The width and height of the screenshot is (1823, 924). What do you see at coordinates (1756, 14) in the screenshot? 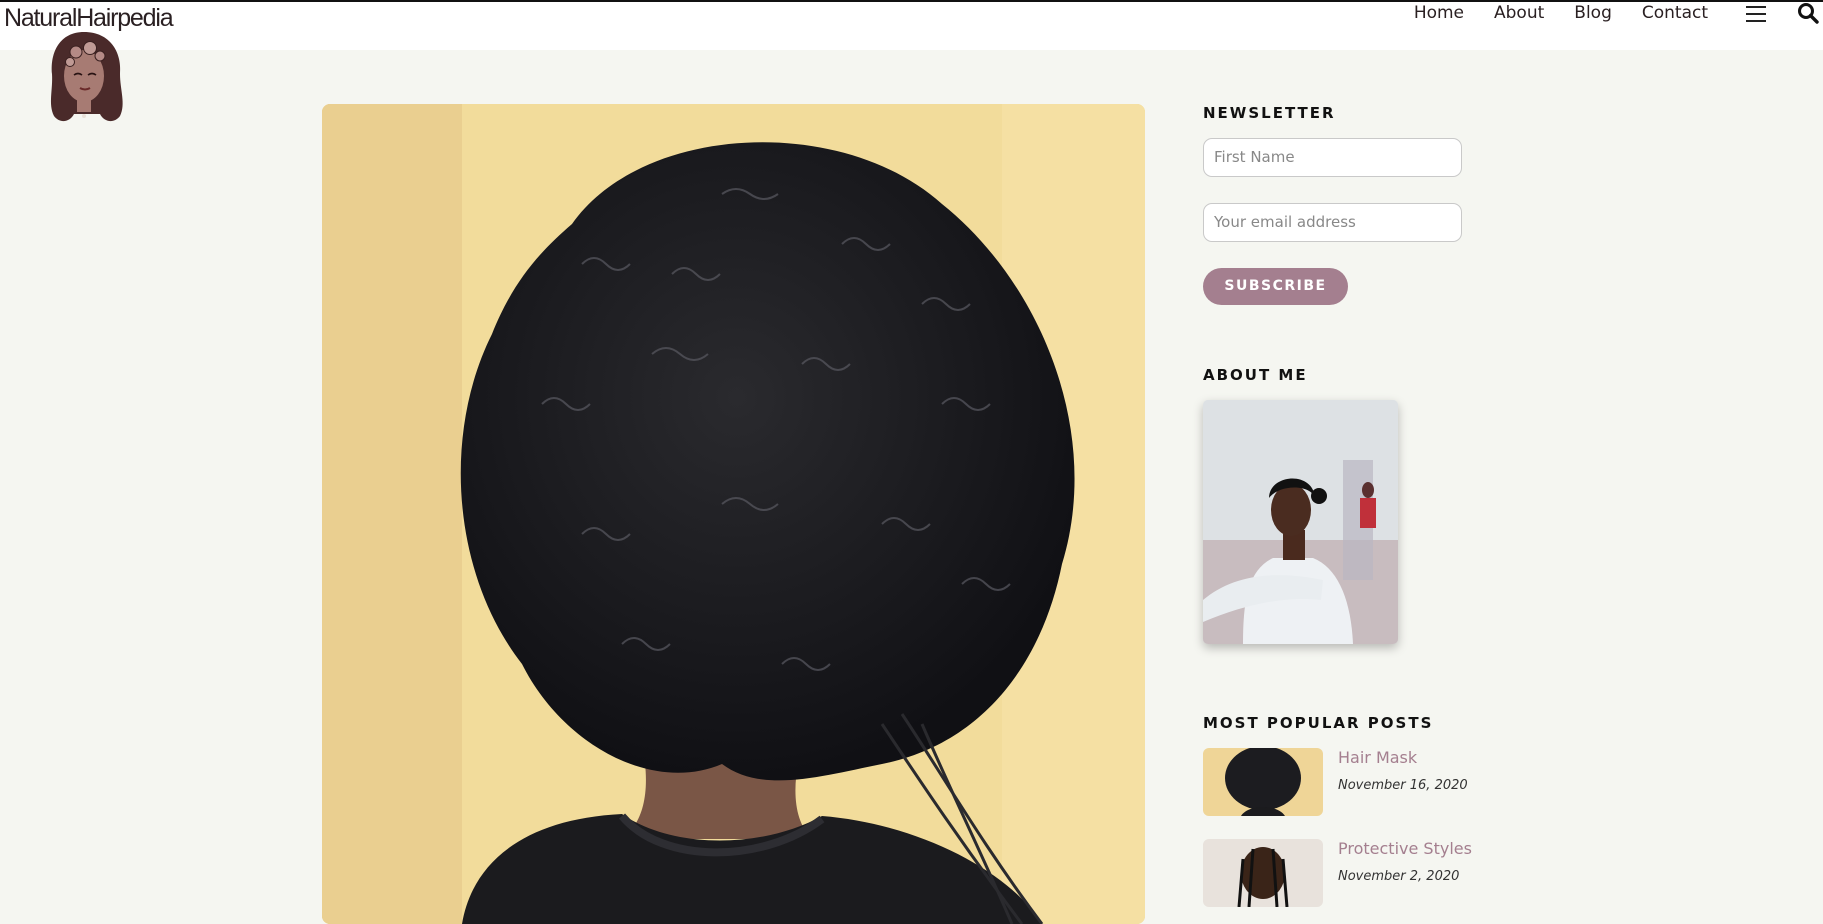
I see `hamburger-menu-icon` at bounding box center [1756, 14].